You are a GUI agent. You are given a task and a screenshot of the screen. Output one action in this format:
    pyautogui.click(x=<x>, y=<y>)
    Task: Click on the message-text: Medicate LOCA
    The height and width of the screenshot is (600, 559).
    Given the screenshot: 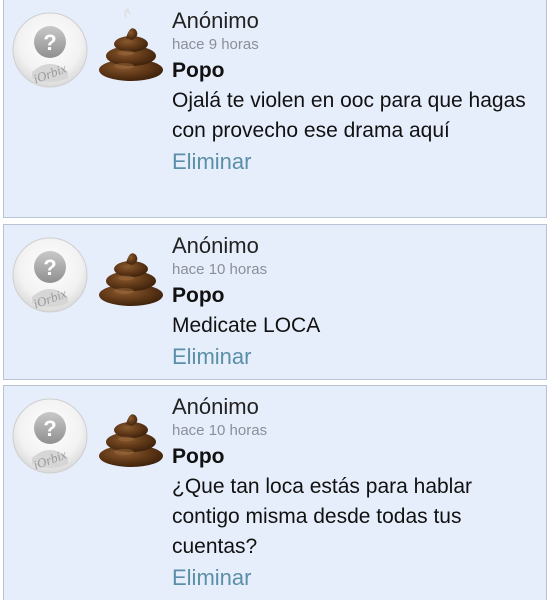 What is the action you would take?
    pyautogui.click(x=246, y=325)
    